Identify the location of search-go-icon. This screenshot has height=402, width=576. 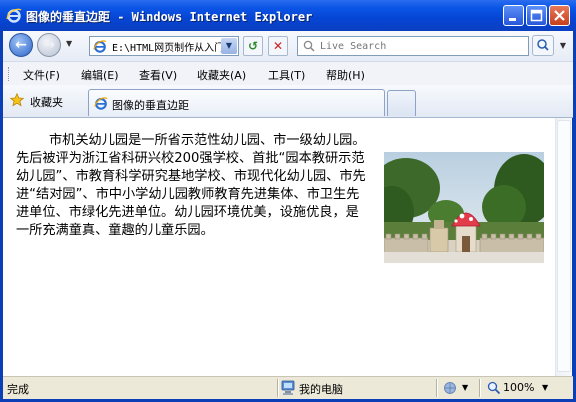
(543, 45).